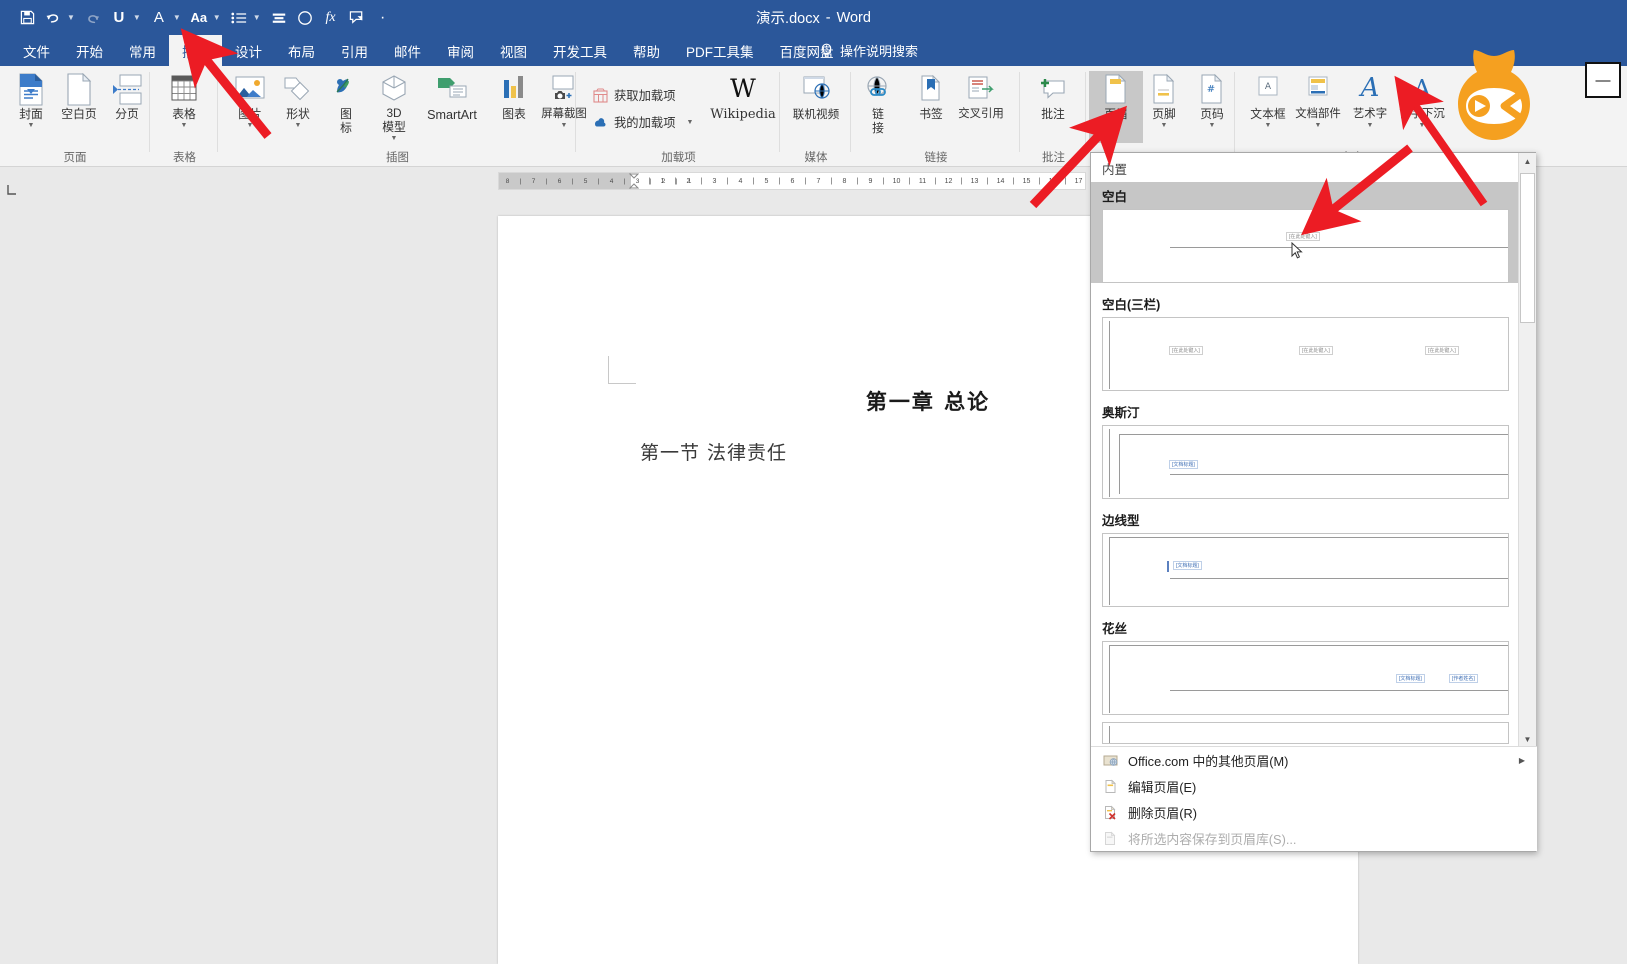 This screenshot has width=1627, height=964. I want to click on model-3d-dropdown-icon: ▼, so click(394, 139).